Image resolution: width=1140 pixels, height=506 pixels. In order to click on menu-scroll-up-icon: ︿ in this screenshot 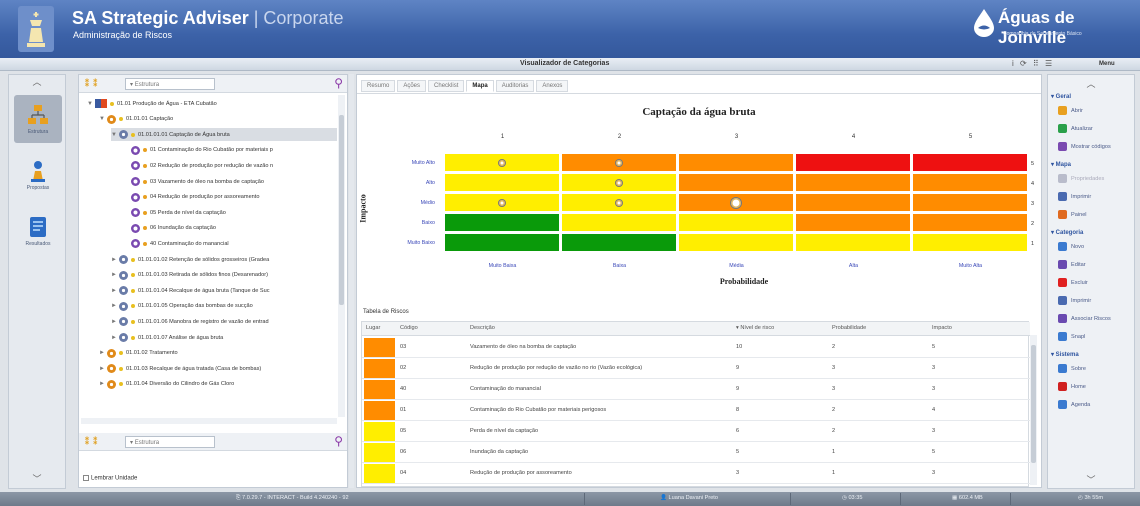, I will do `click(1091, 83)`.